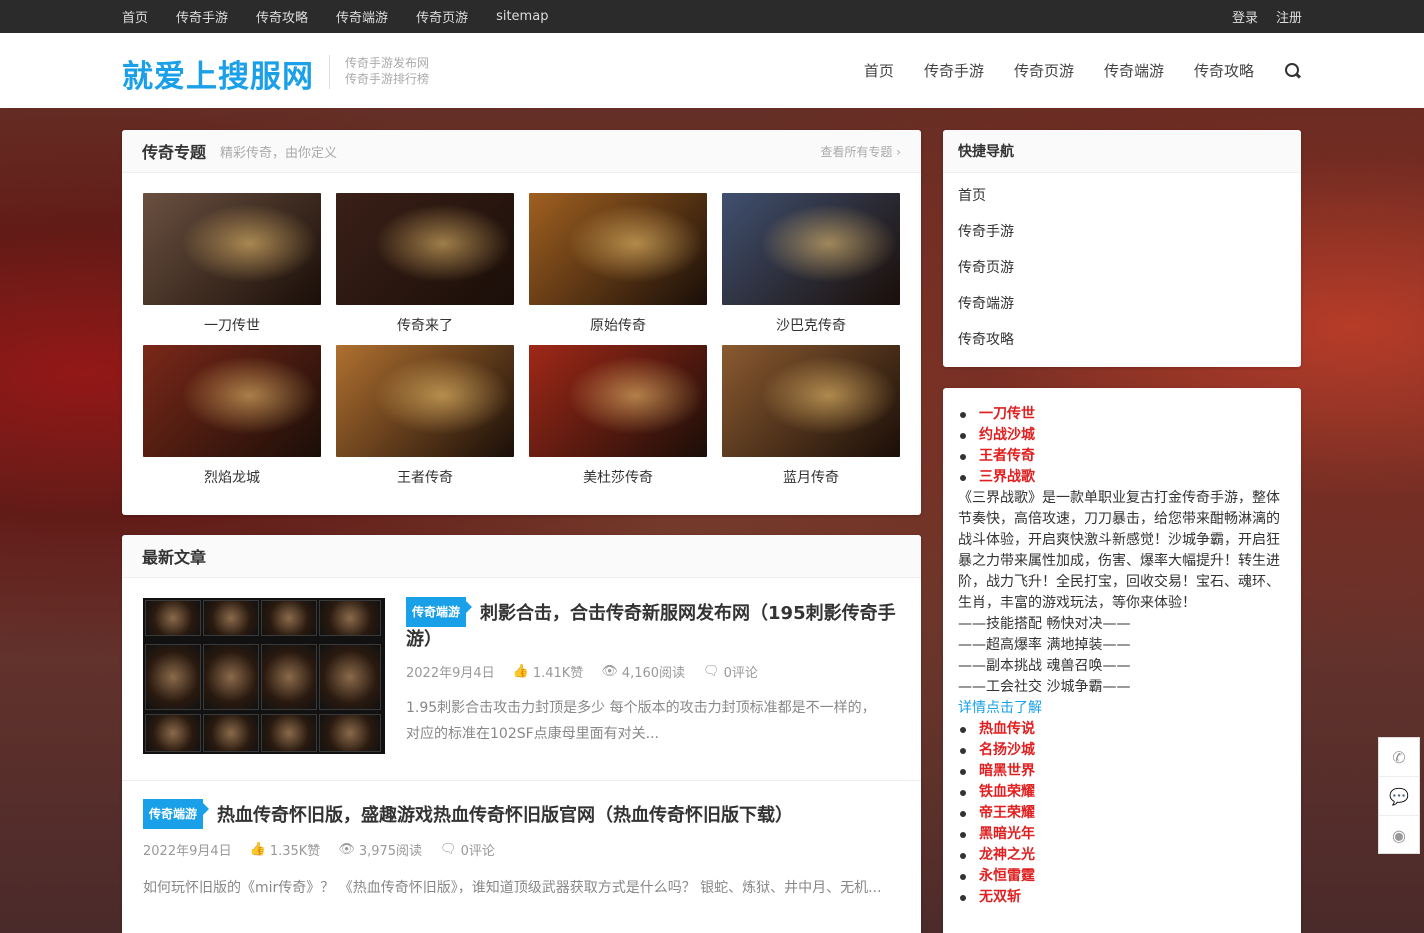  What do you see at coordinates (811, 477) in the screenshot?
I see `topic-label: 蓝月传奇` at bounding box center [811, 477].